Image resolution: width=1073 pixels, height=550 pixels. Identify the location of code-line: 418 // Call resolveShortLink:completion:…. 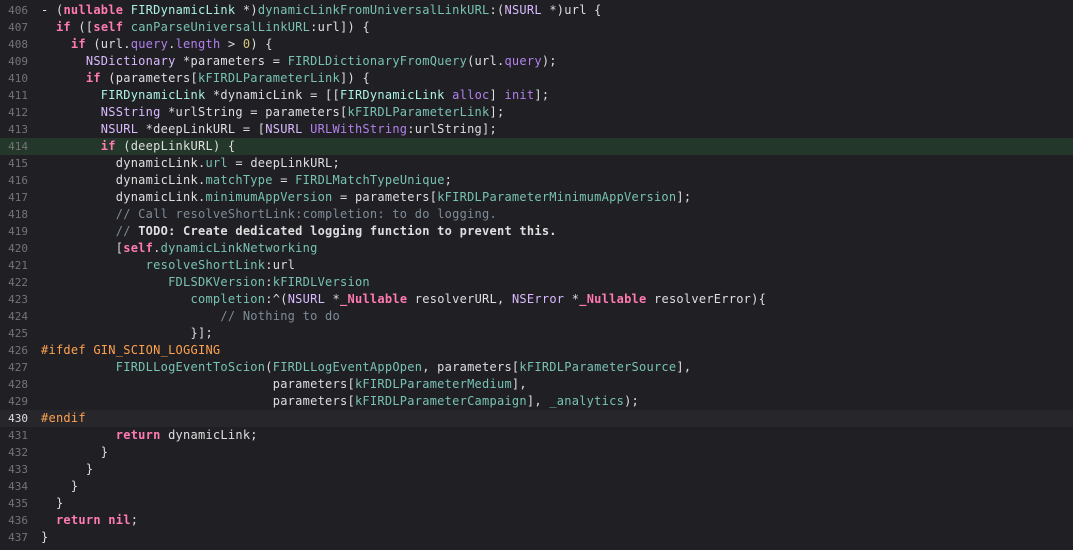
(536, 214).